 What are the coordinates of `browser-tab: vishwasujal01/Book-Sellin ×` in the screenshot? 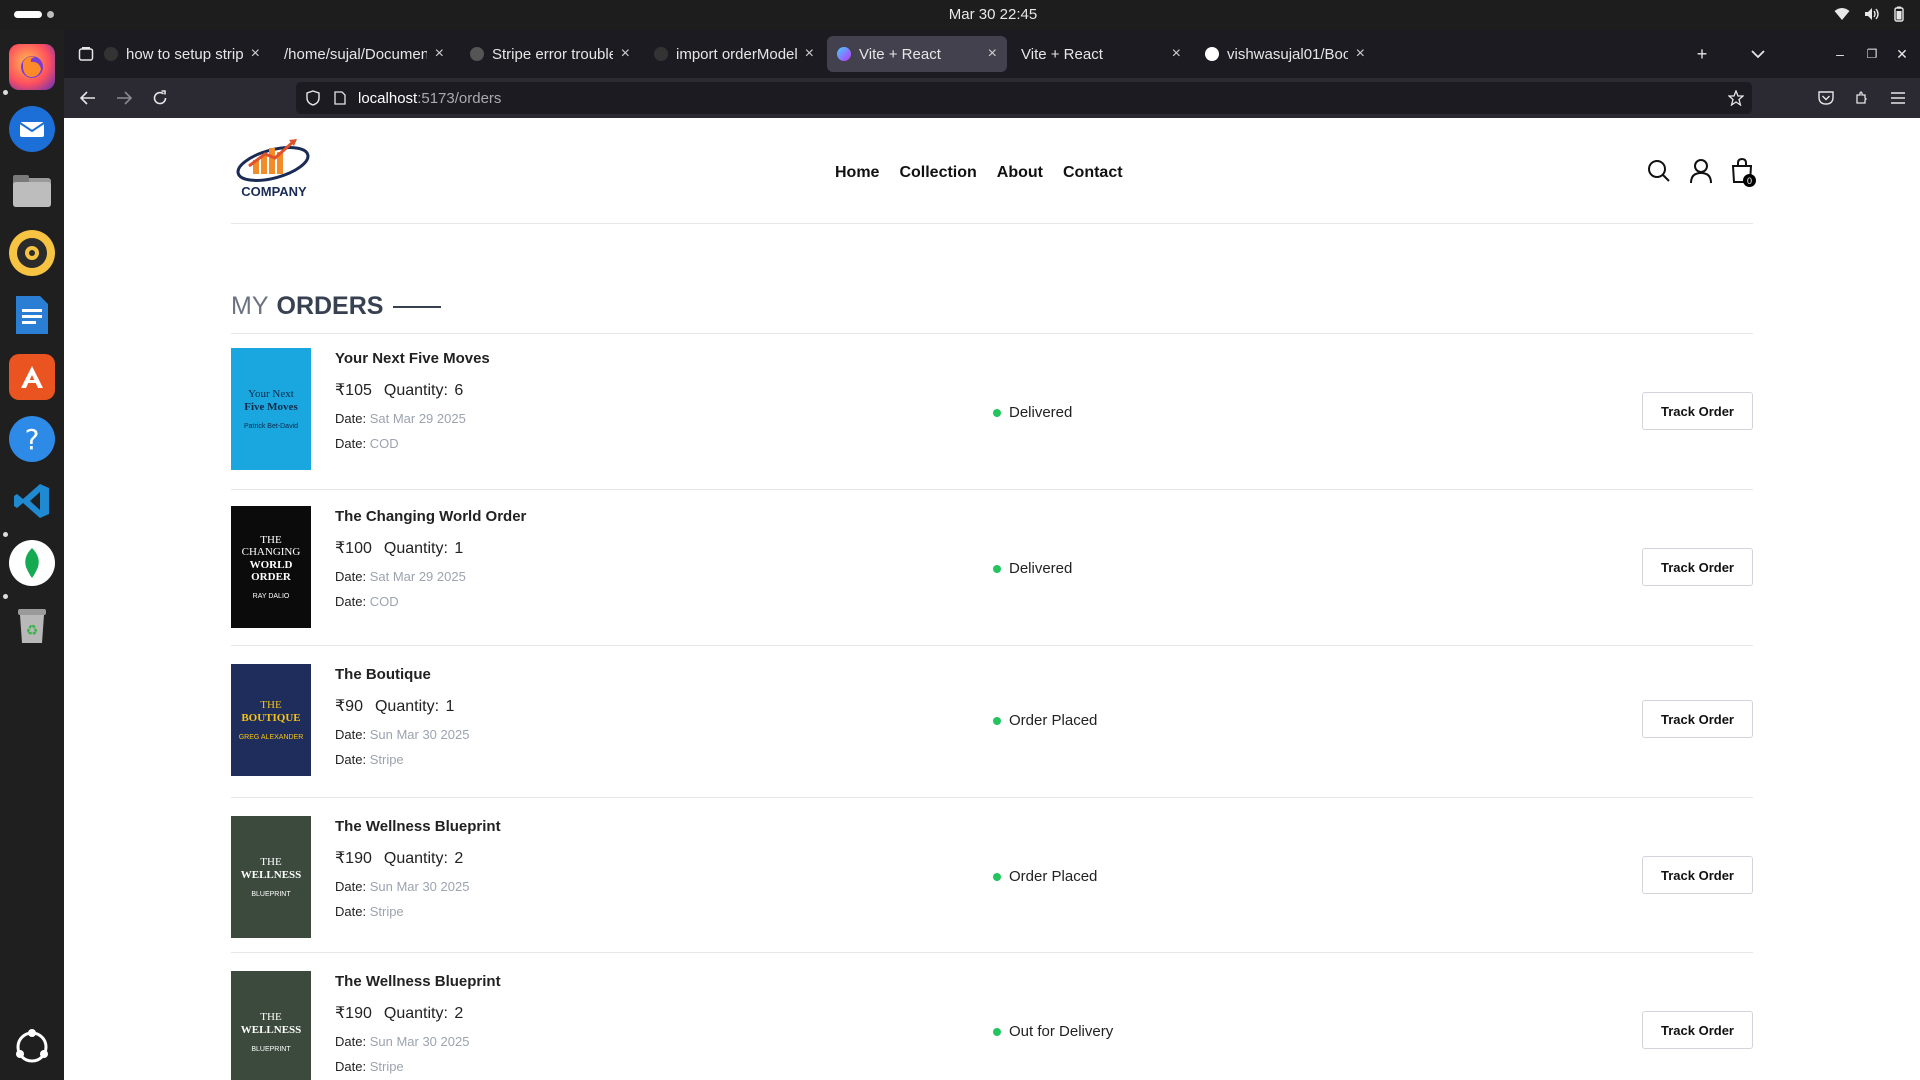 It's located at (1285, 54).